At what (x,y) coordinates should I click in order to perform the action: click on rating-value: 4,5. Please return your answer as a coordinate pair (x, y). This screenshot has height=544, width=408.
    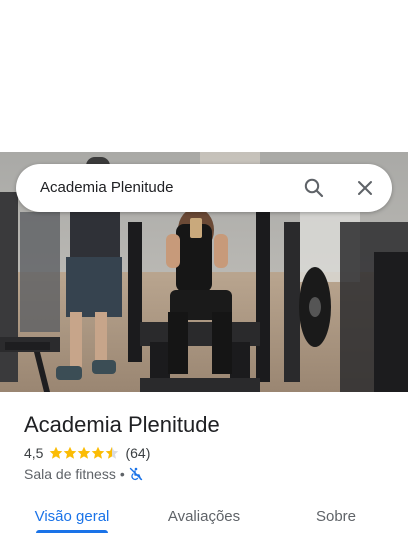
    Looking at the image, I should click on (34, 453).